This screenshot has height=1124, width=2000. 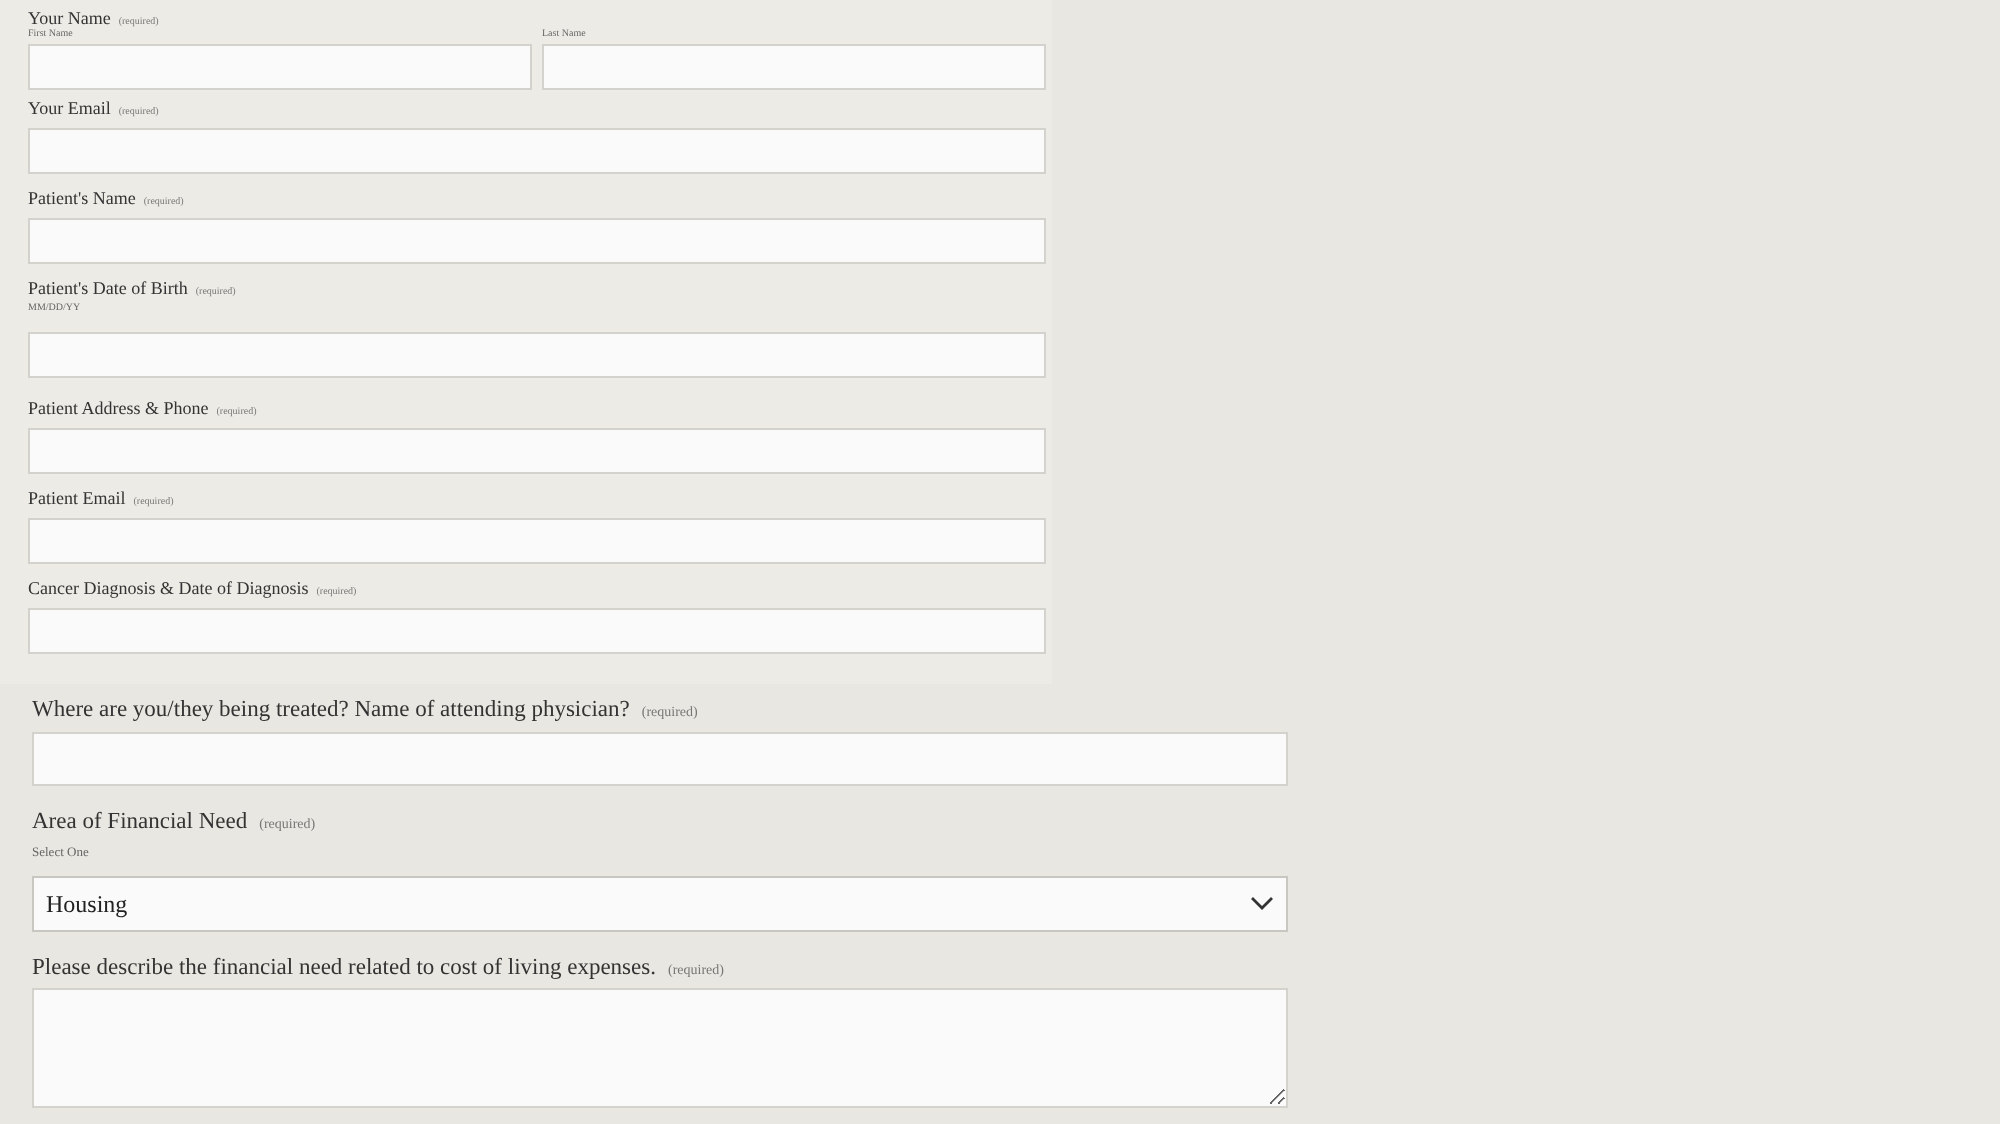 I want to click on field-label: Your Name, so click(x=69, y=18).